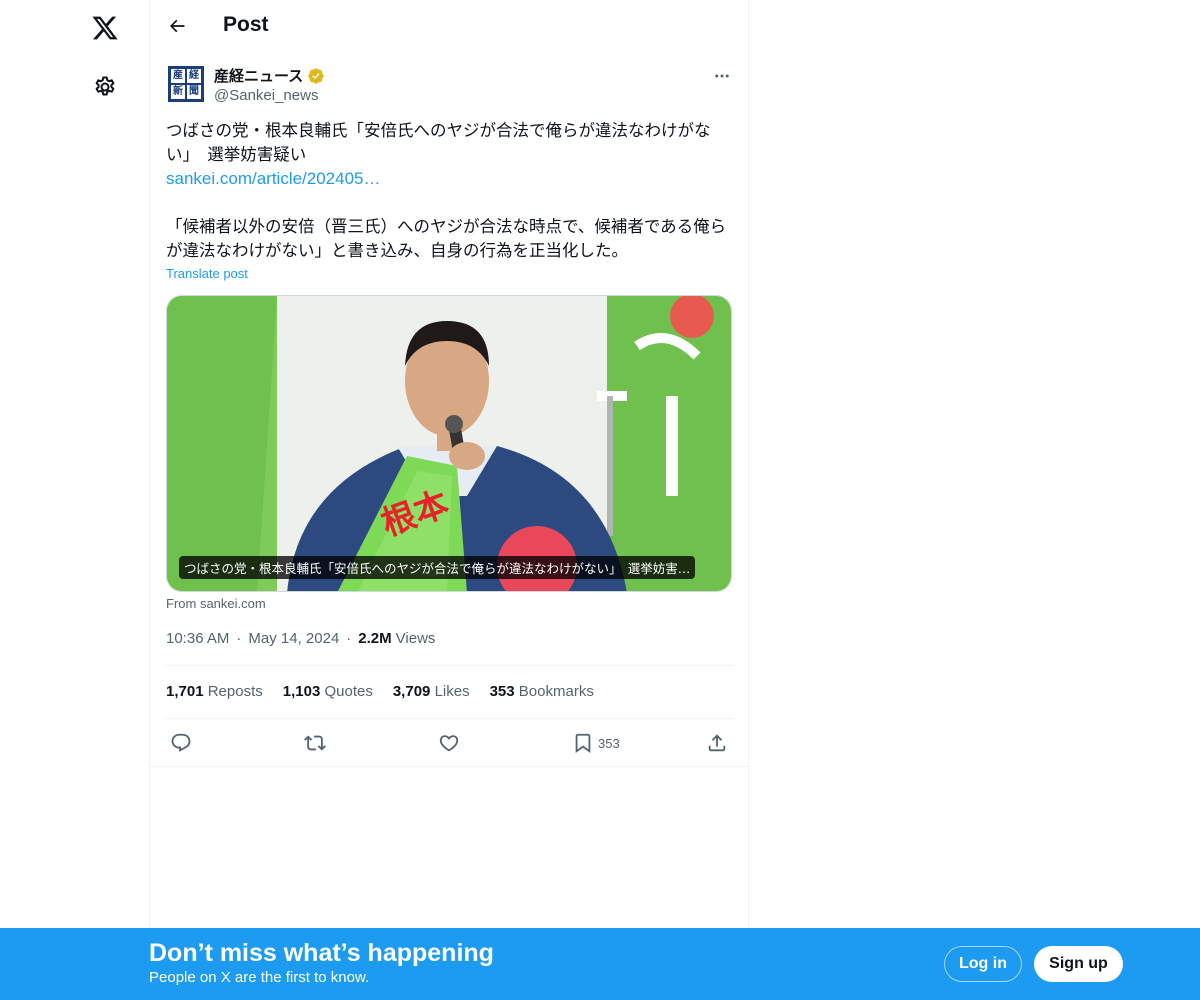 The width and height of the screenshot is (1200, 1000). I want to click on bookmarks-label: Bookmarks, so click(556, 691).